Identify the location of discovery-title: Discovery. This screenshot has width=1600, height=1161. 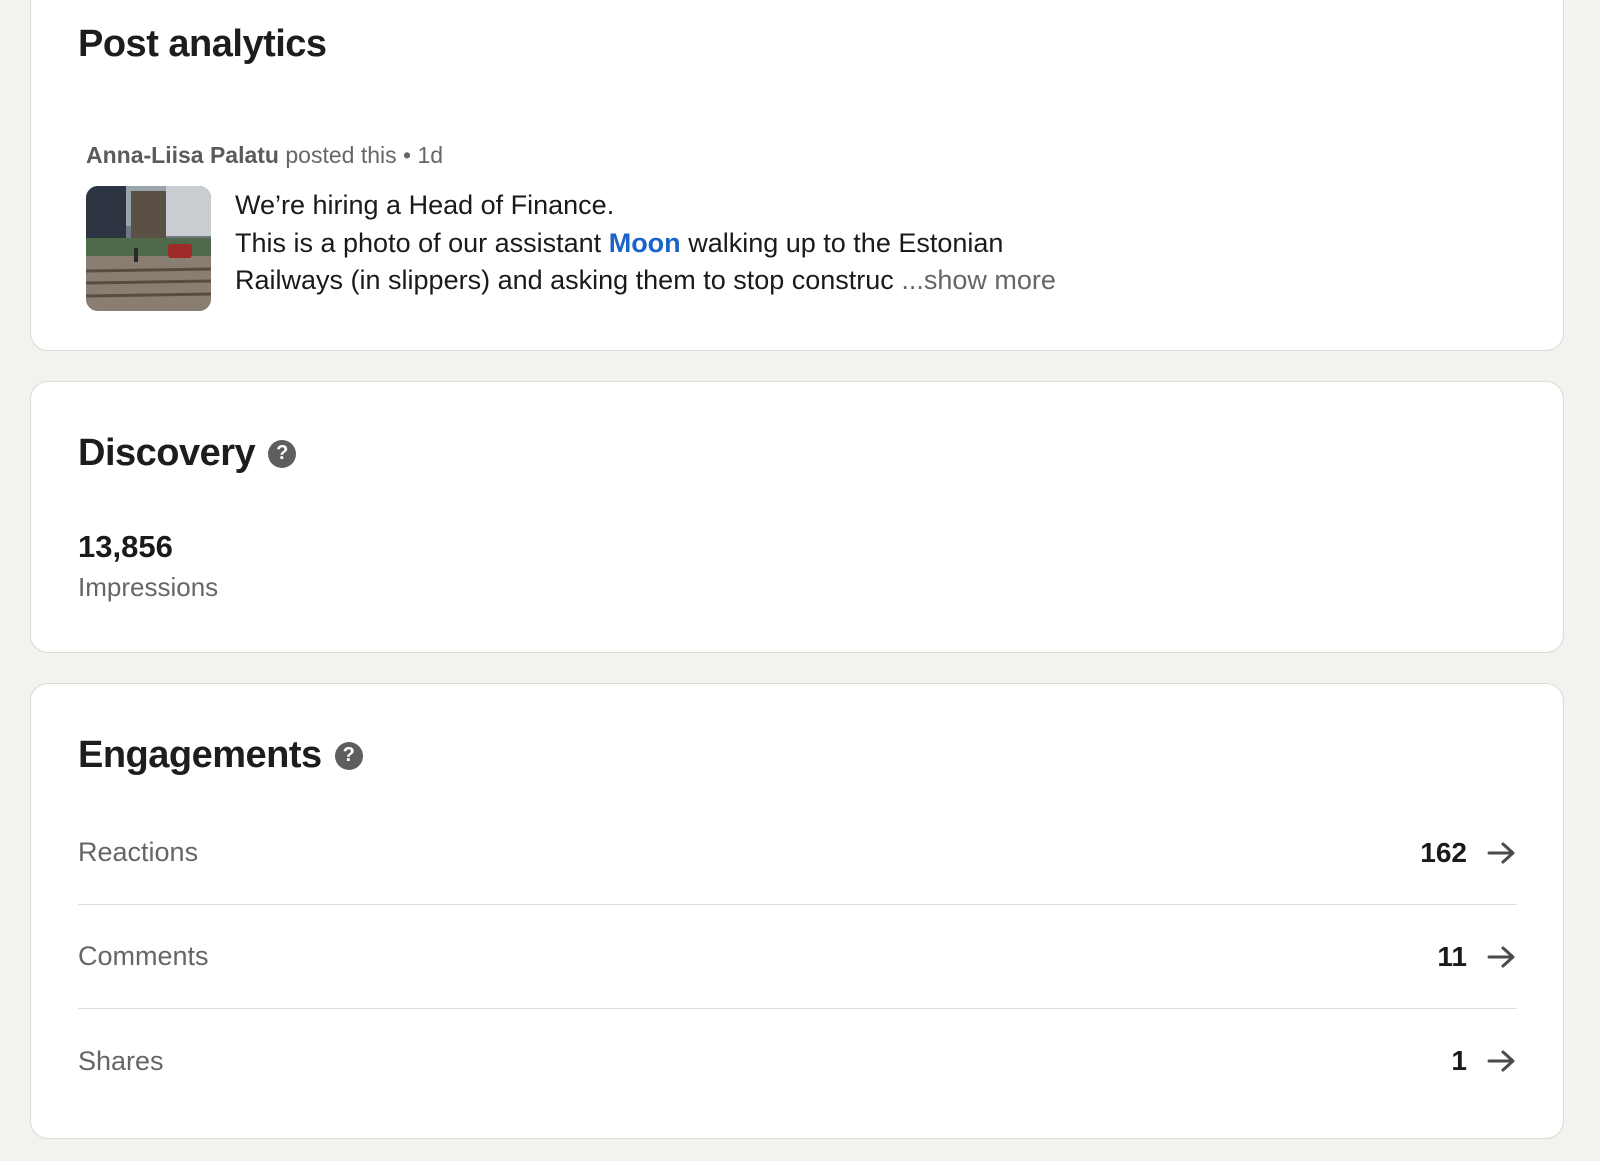
(167, 453).